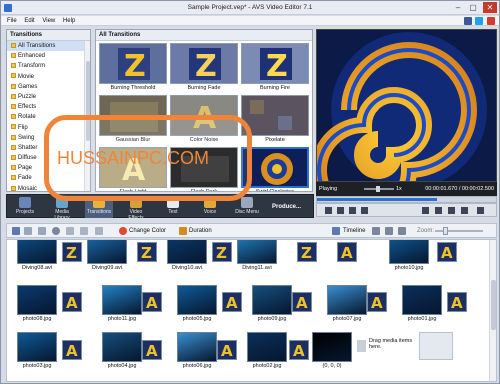 This screenshot has width=500, height=384. I want to click on disc-menu-icon, so click(247, 202).